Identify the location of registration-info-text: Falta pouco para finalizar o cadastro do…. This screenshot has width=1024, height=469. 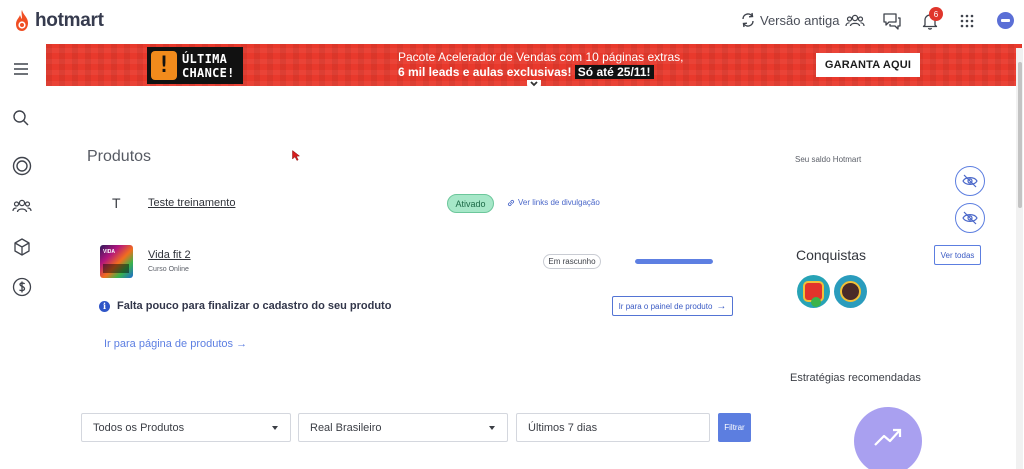
(254, 306).